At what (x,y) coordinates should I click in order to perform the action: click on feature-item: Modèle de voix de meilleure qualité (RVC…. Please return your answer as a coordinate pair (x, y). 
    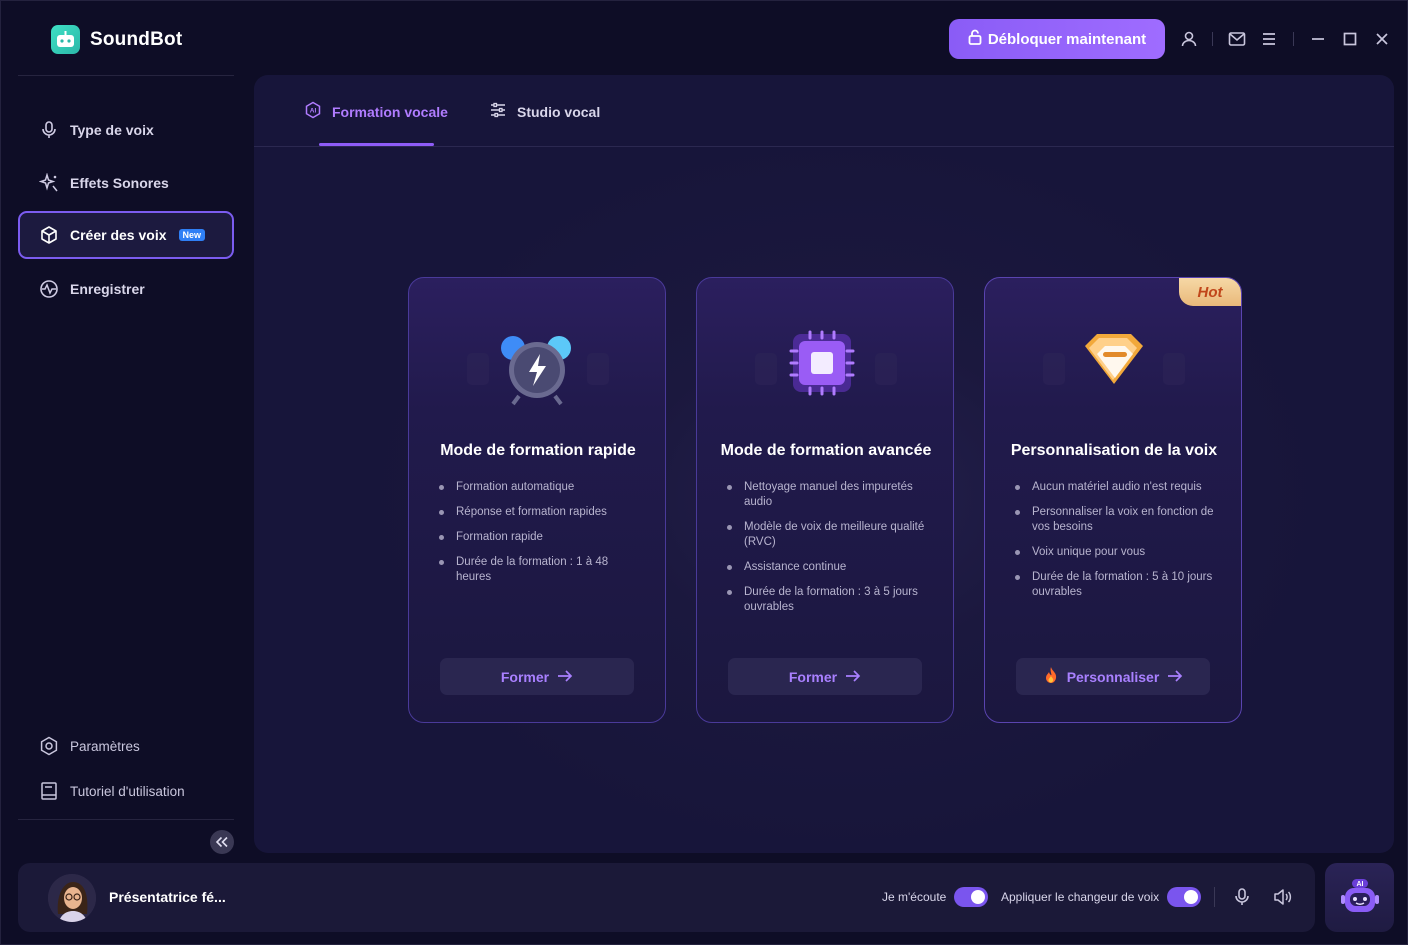
    Looking at the image, I should click on (827, 535).